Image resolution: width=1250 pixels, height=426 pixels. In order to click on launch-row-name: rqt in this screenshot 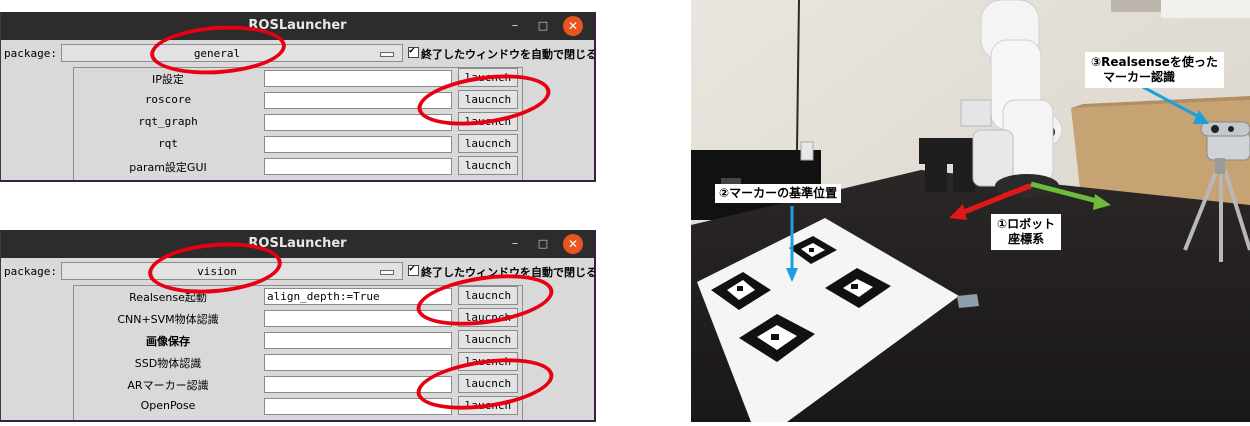, I will do `click(168, 143)`.